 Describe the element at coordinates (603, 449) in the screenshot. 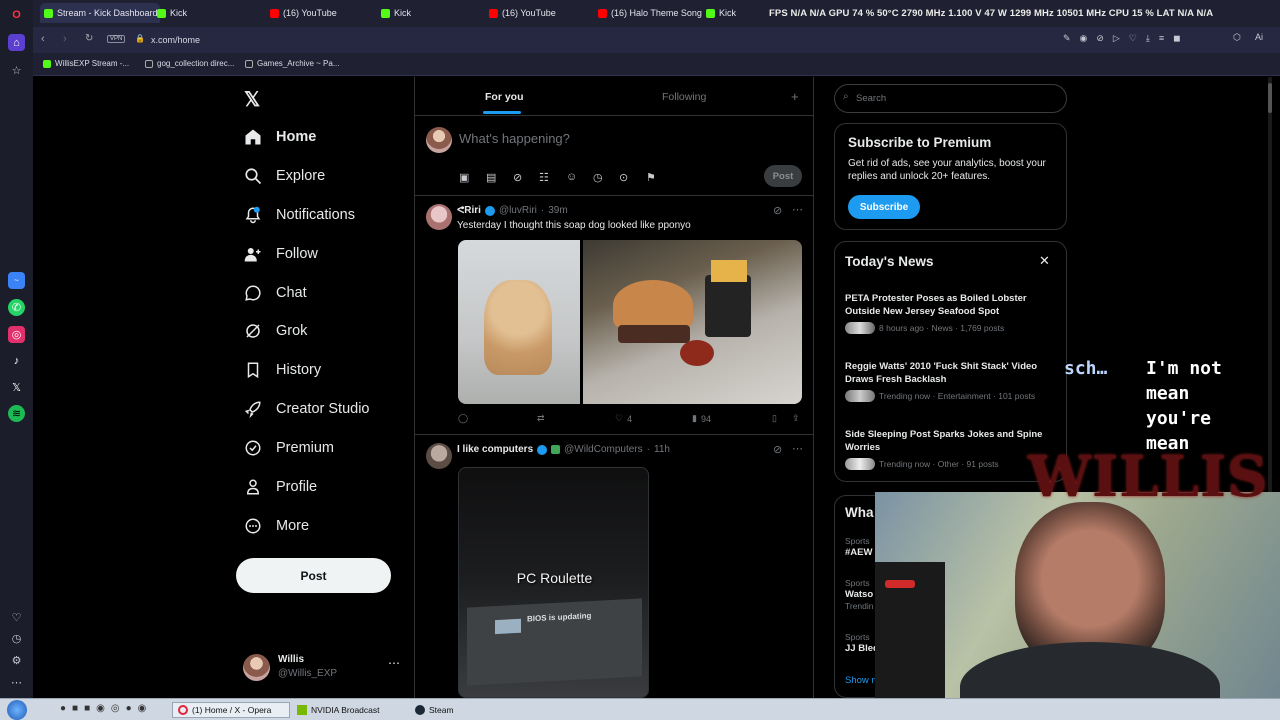

I see `tweet-handle: @WildComputers` at that location.